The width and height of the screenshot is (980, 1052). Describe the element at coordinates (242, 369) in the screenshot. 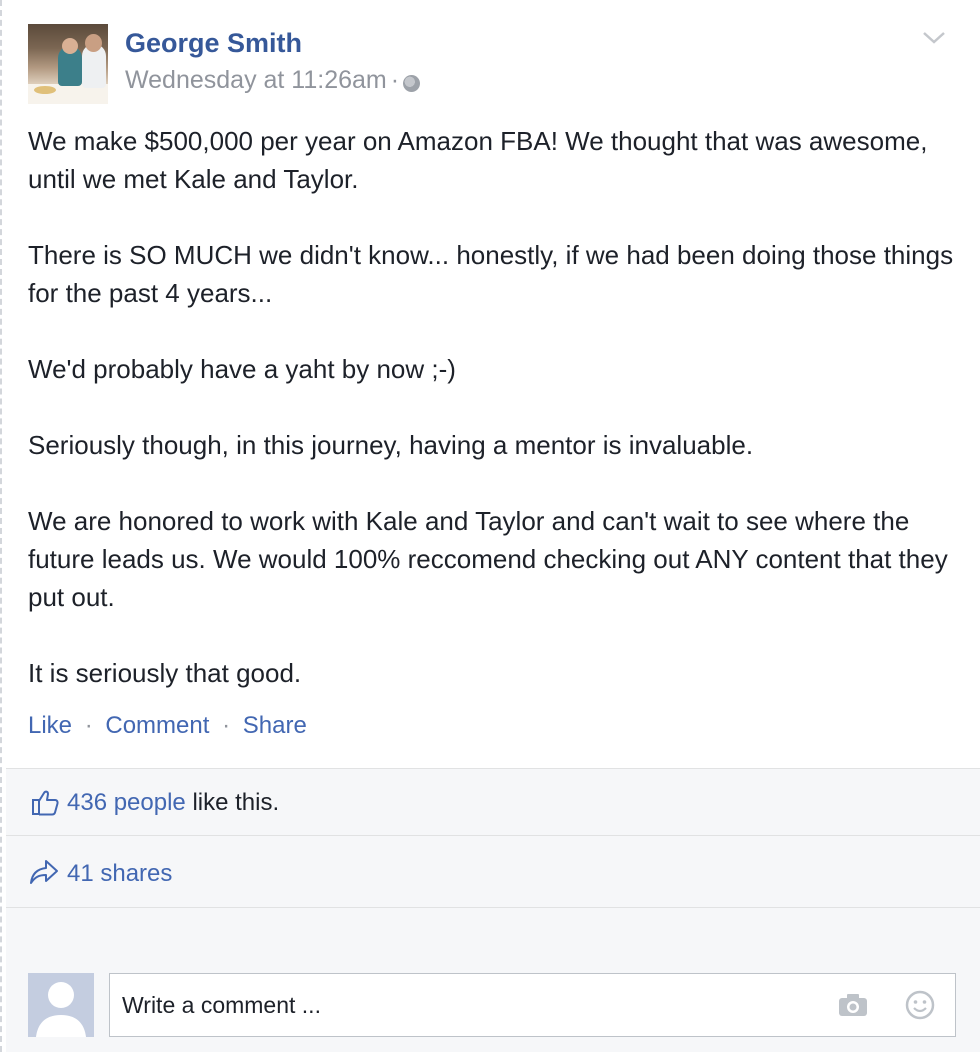

I see `post-paragraph: We'd probably have a yaht by now ;-)` at that location.